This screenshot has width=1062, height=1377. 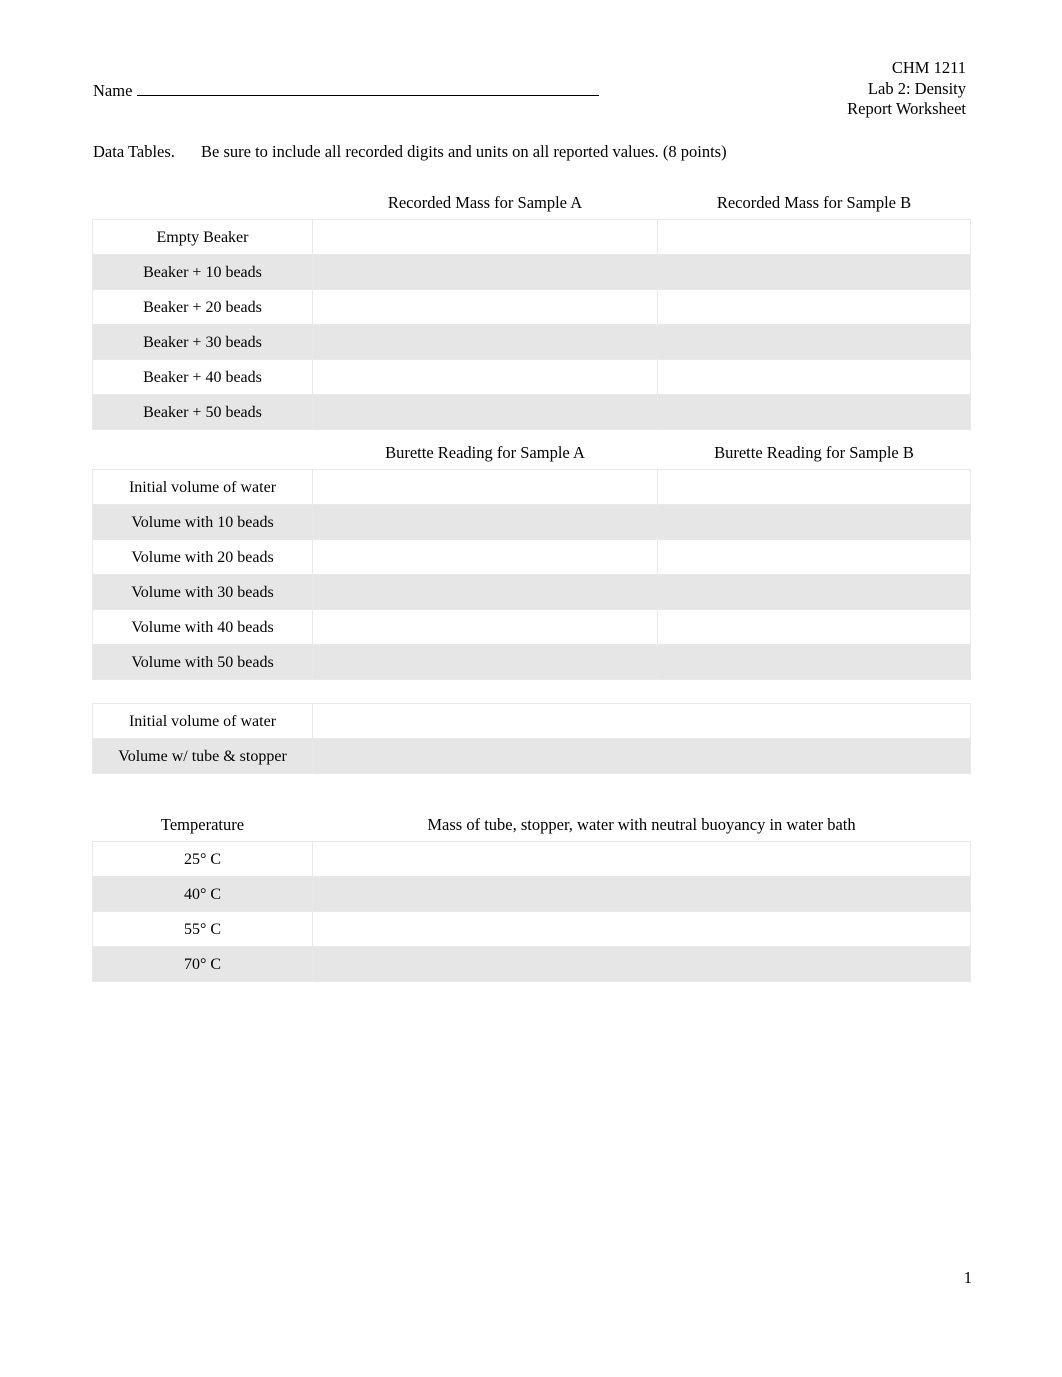 I want to click on table-row: Volume with 50 beads, so click(x=531, y=662).